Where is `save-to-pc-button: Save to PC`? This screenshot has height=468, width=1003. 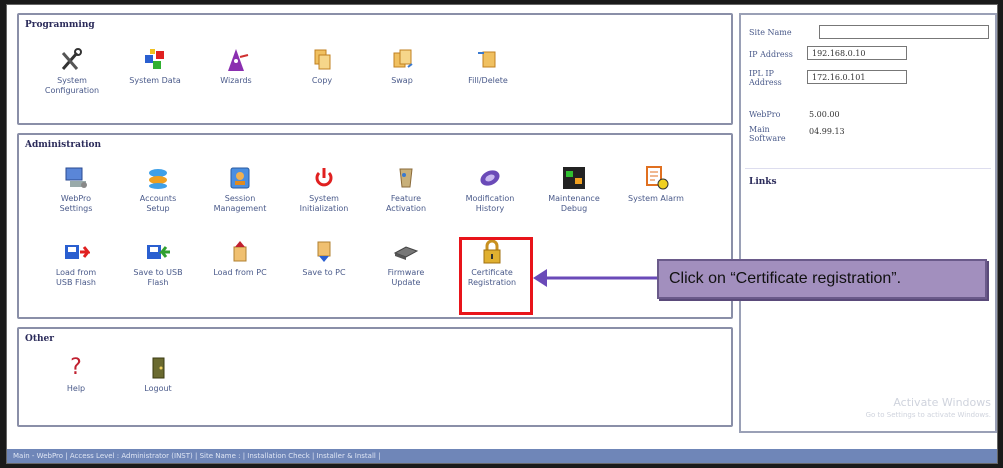
save-to-pc-button: Save to PC is located at coordinates (324, 258).